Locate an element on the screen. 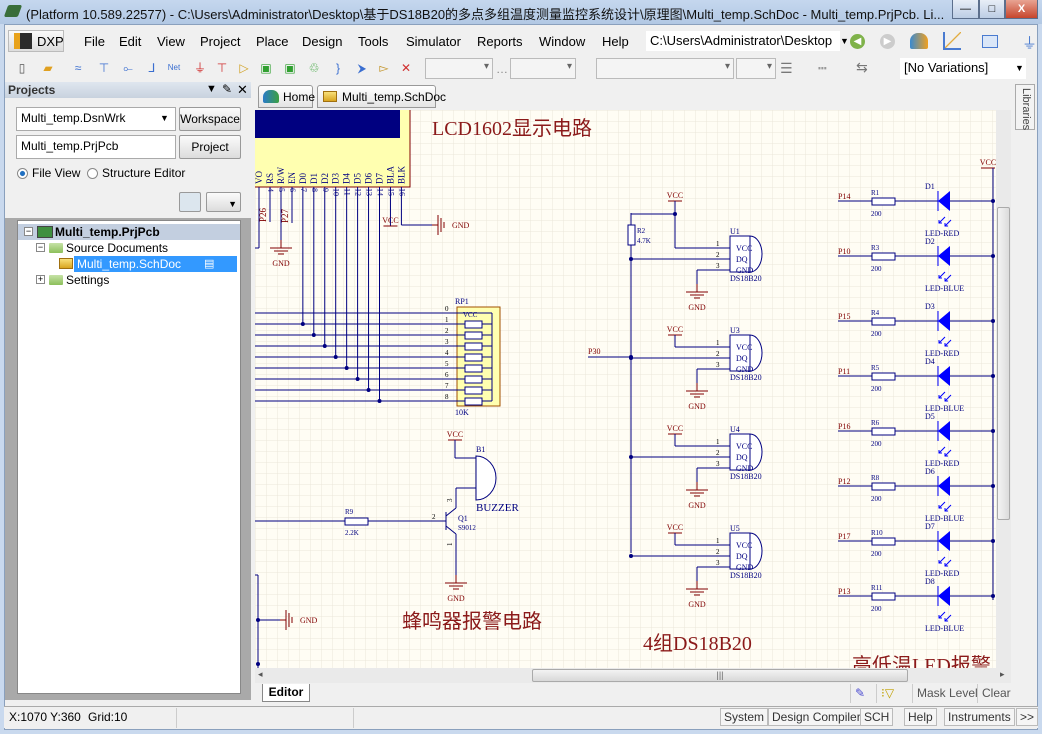  menu-design: Design is located at coordinates (322, 41).